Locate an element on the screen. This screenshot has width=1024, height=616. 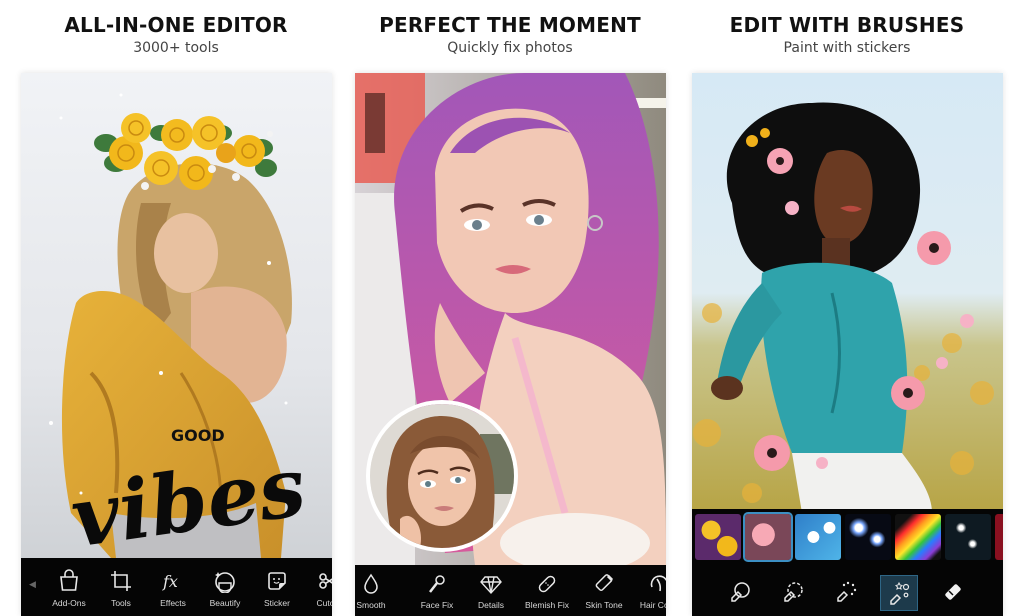
tool-beautify: Beautify is located at coordinates (225, 588).